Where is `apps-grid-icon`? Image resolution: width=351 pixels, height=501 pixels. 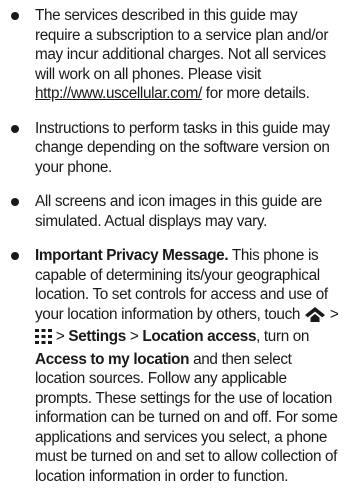
apps-grid-icon is located at coordinates (43, 339).